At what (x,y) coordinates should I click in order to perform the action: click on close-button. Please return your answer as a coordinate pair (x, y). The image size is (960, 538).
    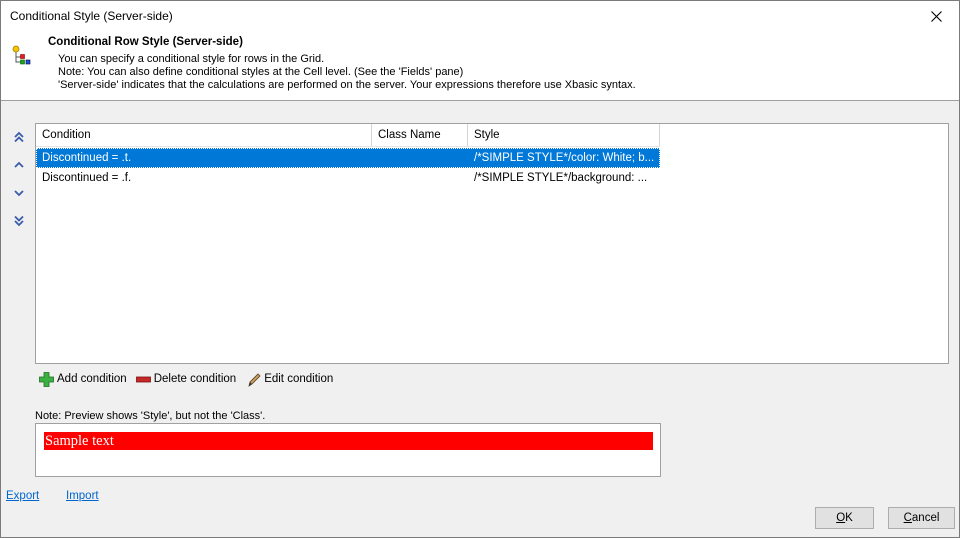
    Looking at the image, I should click on (936, 16).